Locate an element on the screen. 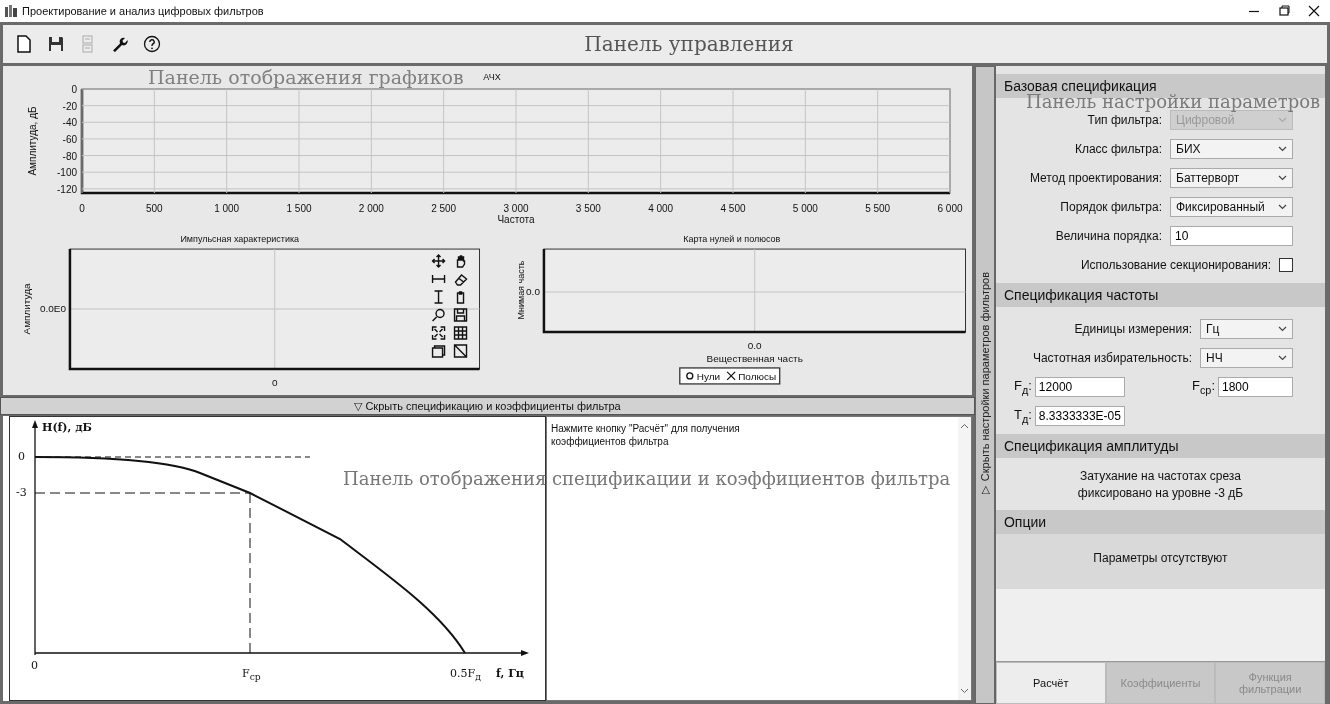 The image size is (1330, 704). input-field: 12000 is located at coordinates (1079, 387).